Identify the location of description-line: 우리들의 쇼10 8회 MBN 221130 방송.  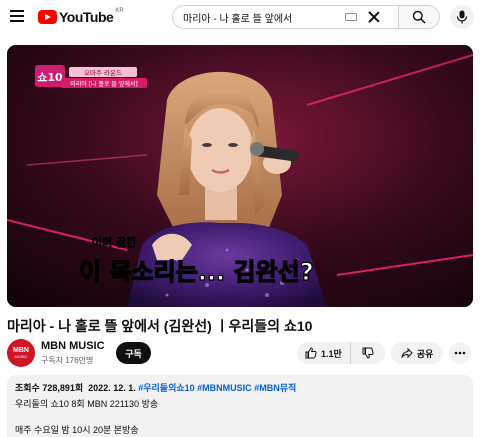
(87, 404).